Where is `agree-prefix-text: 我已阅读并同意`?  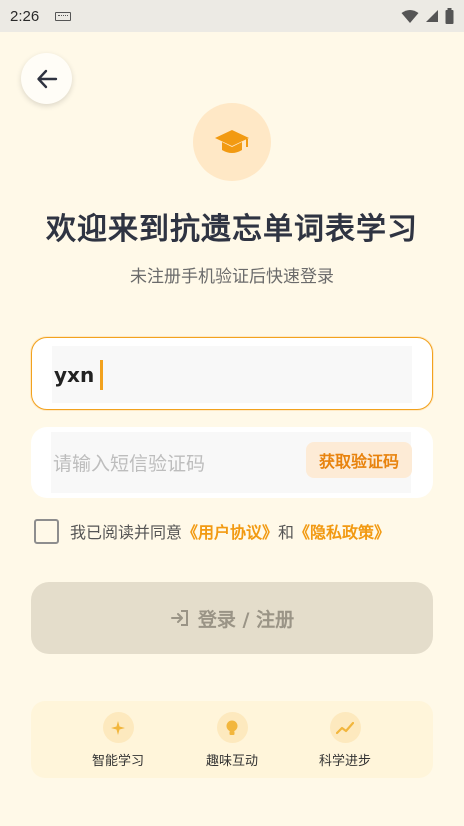
agree-prefix-text: 我已阅读并同意 is located at coordinates (126, 532).